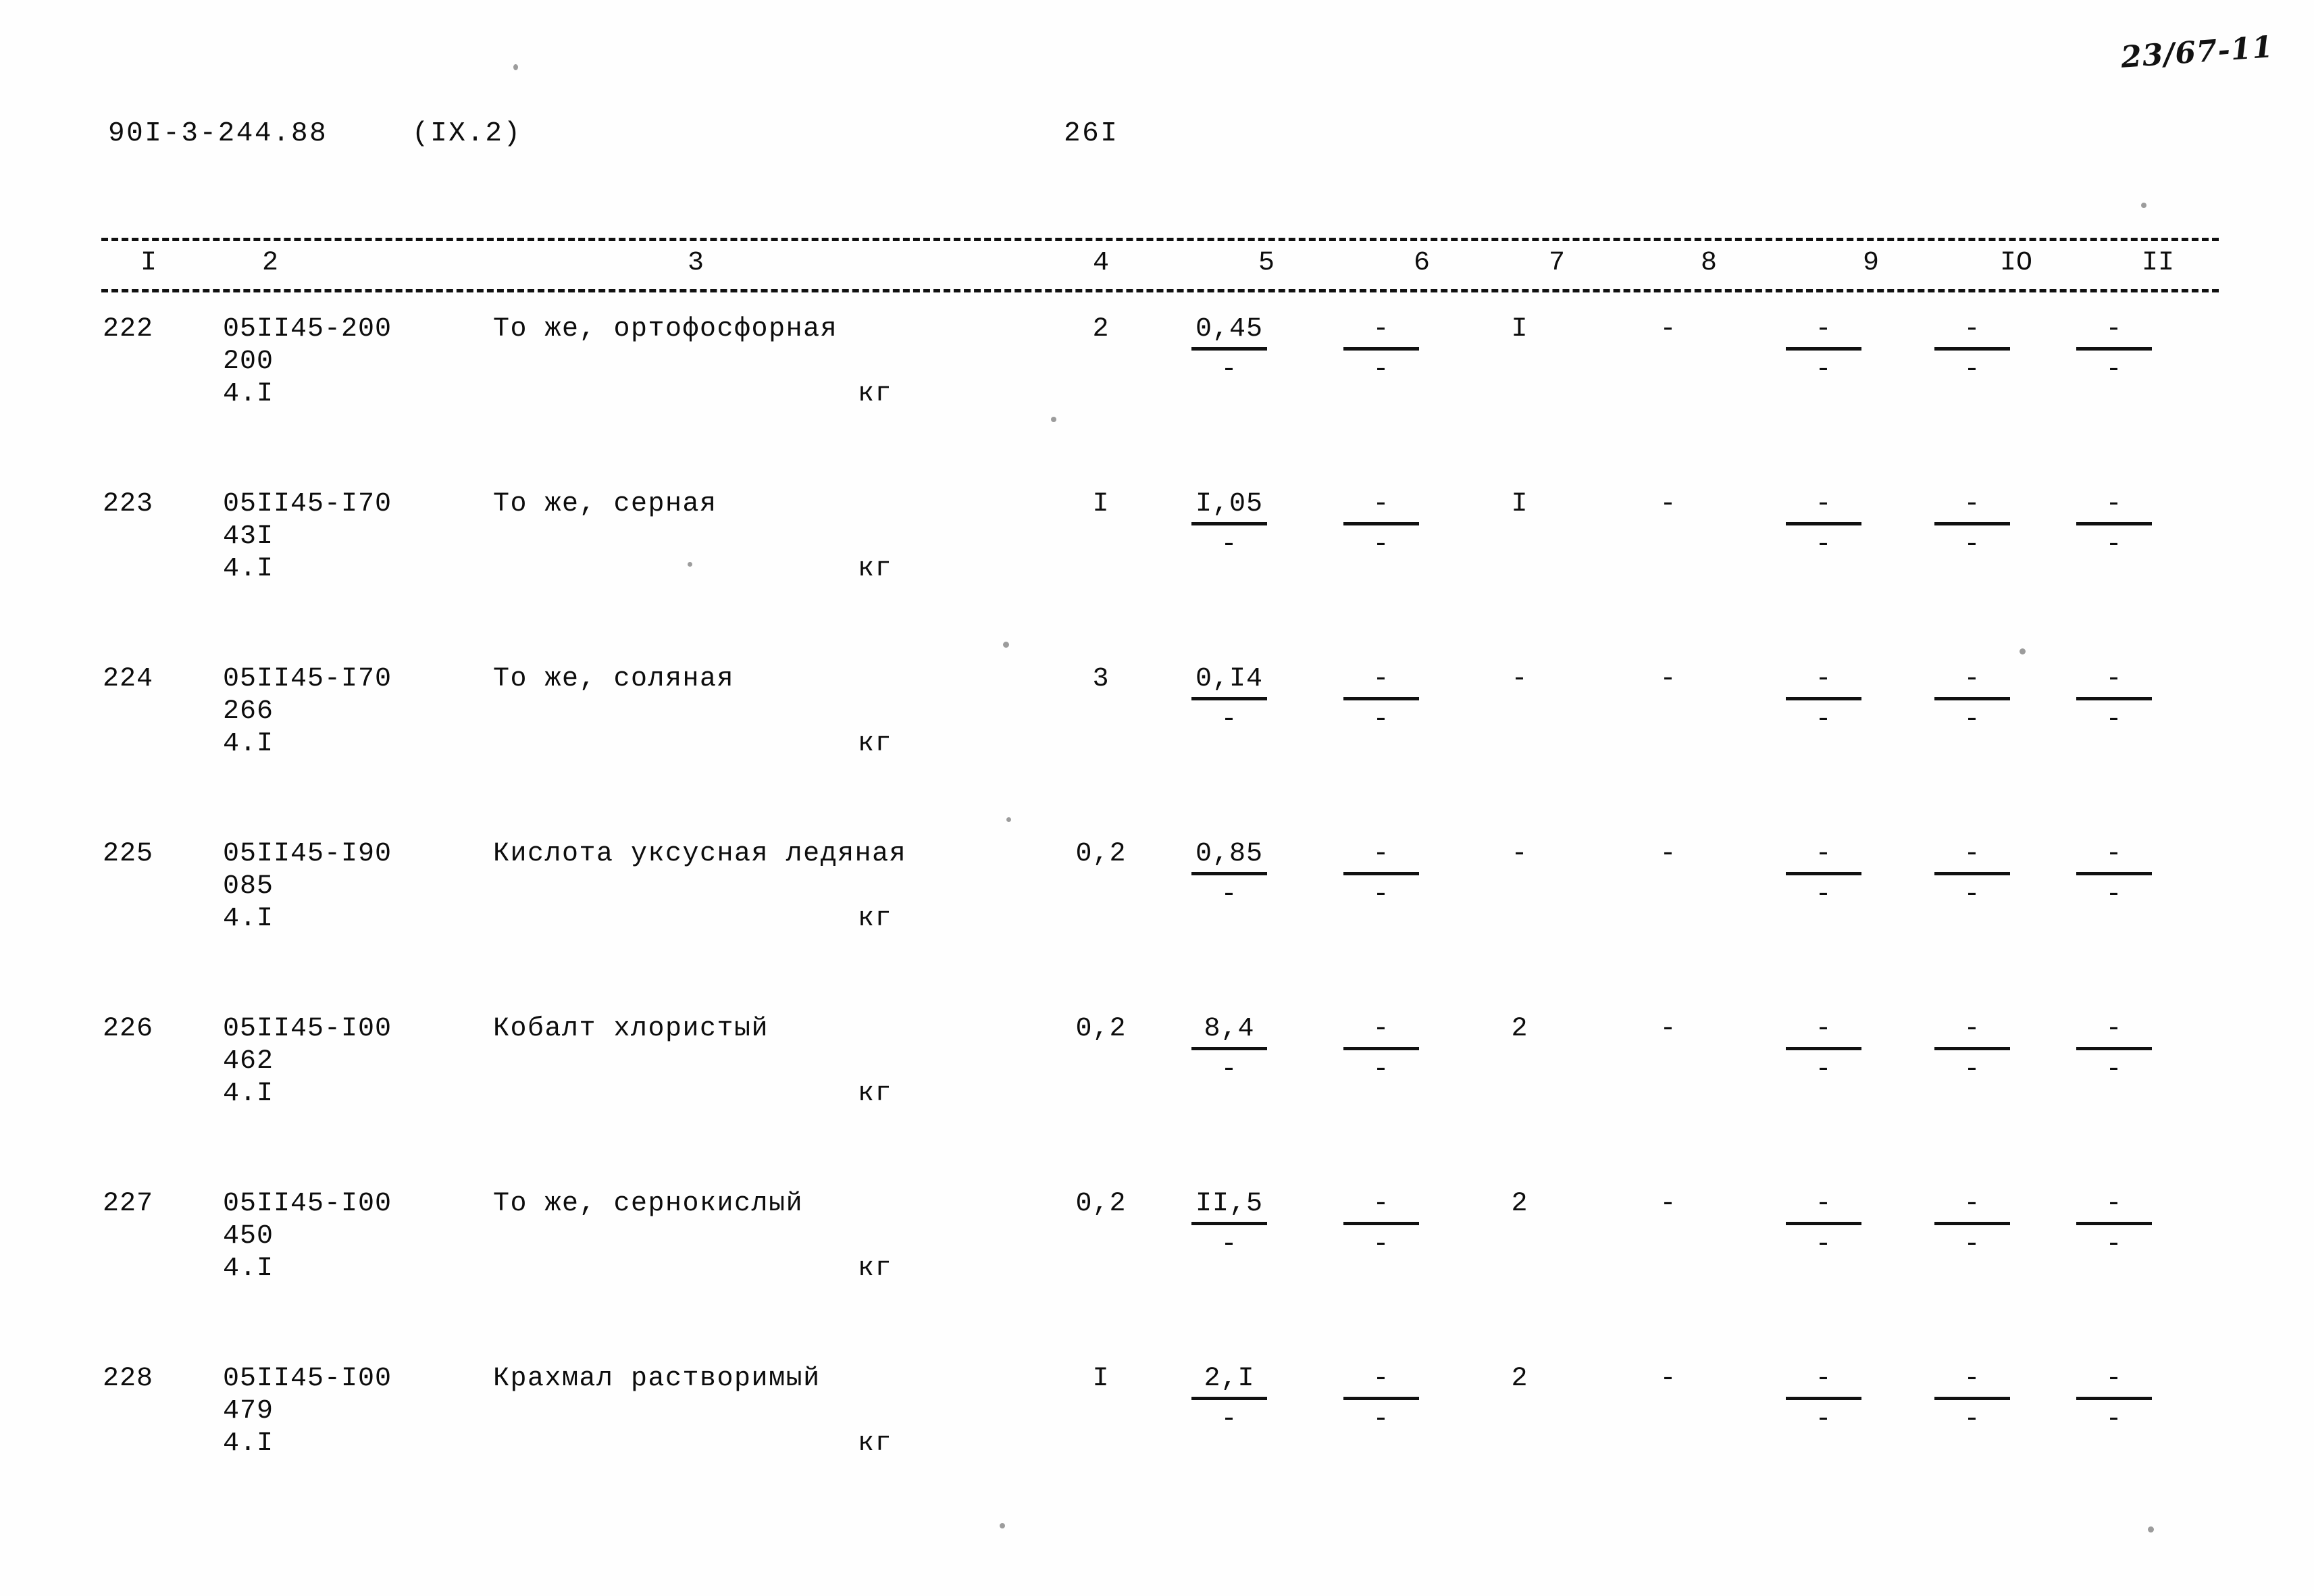 Image resolution: width=2314 pixels, height=1596 pixels. I want to click on column-header-11: II, so click(2157, 263).